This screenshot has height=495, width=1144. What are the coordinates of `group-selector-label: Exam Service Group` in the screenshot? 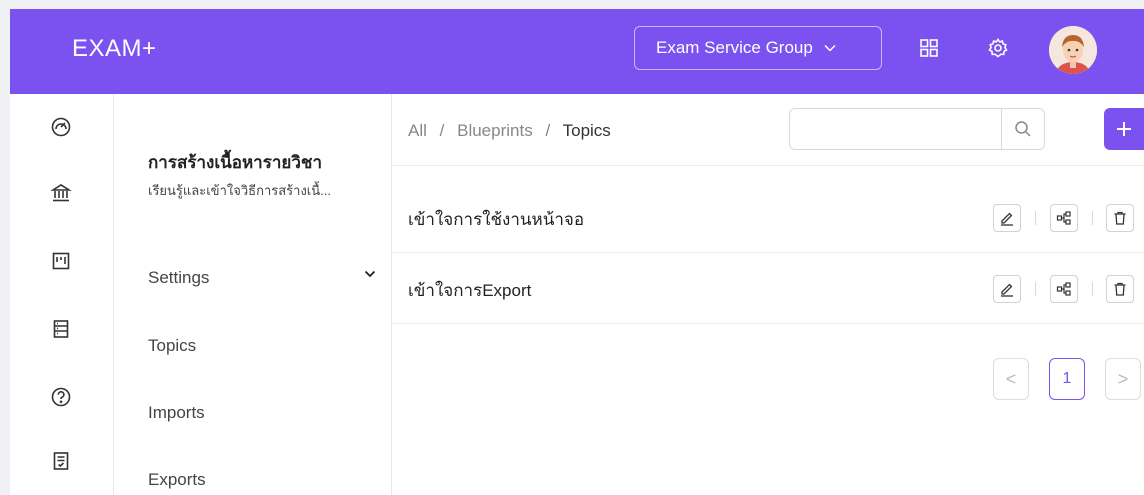 It's located at (734, 47).